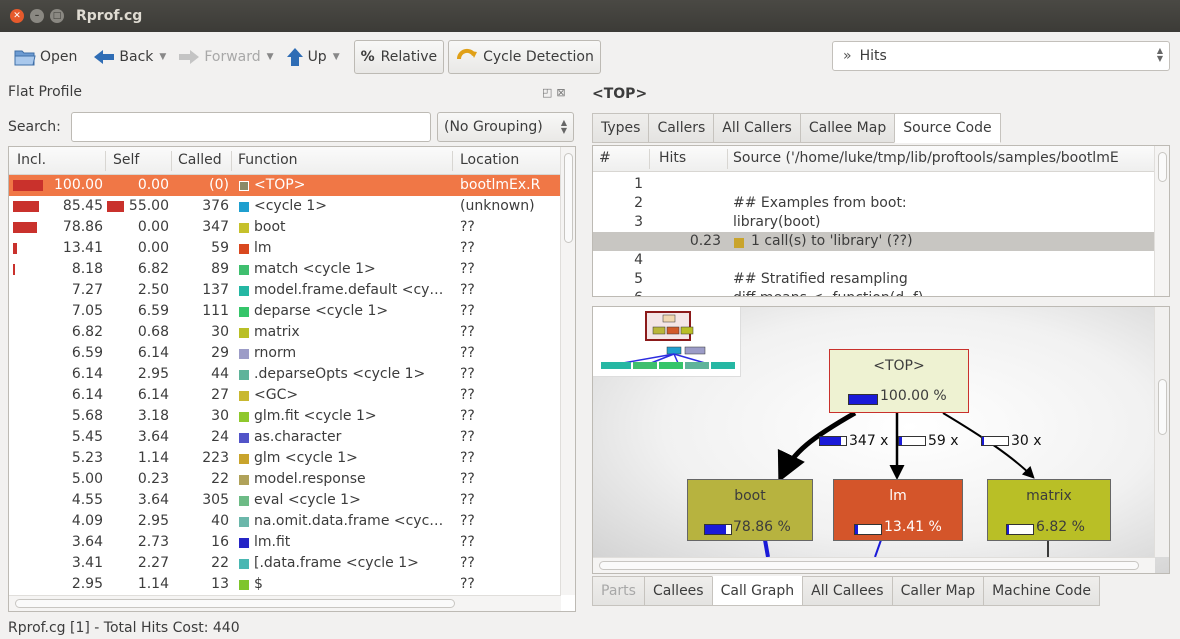  What do you see at coordinates (153, 563) in the screenshot?
I see `self-cell: 2.27` at bounding box center [153, 563].